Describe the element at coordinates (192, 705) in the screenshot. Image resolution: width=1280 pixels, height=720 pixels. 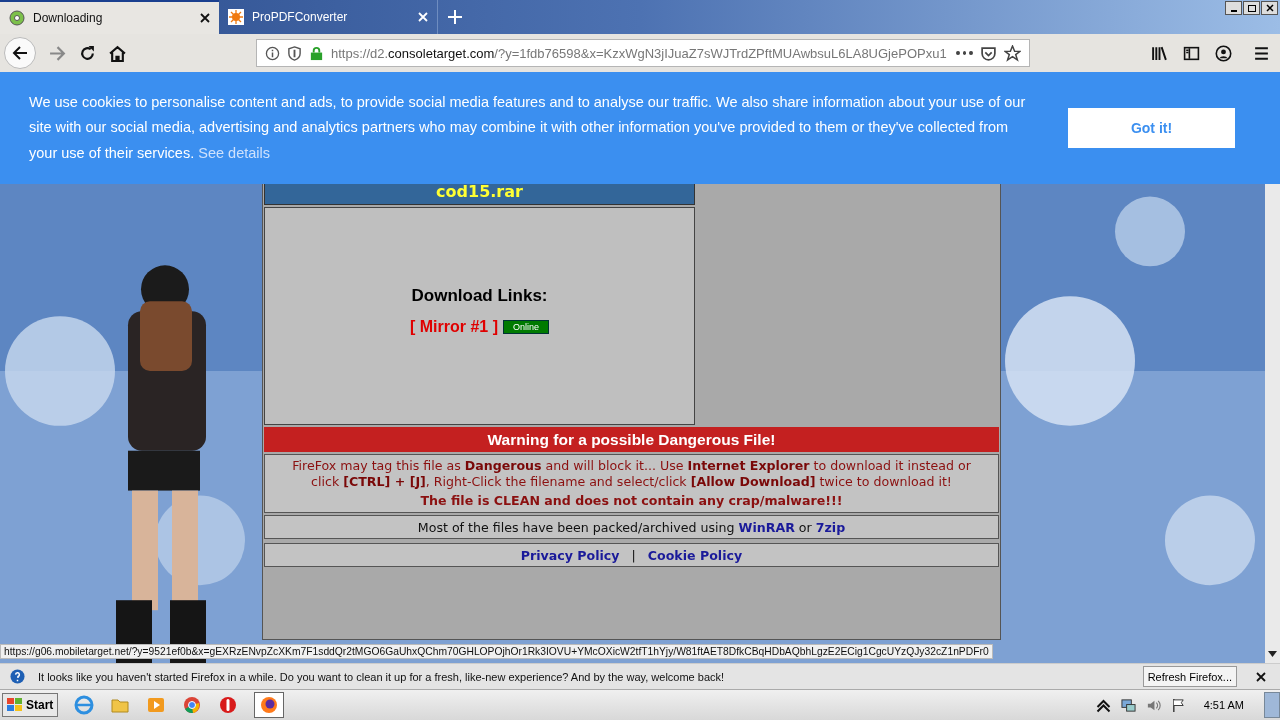
I see `chrome-icon` at that location.